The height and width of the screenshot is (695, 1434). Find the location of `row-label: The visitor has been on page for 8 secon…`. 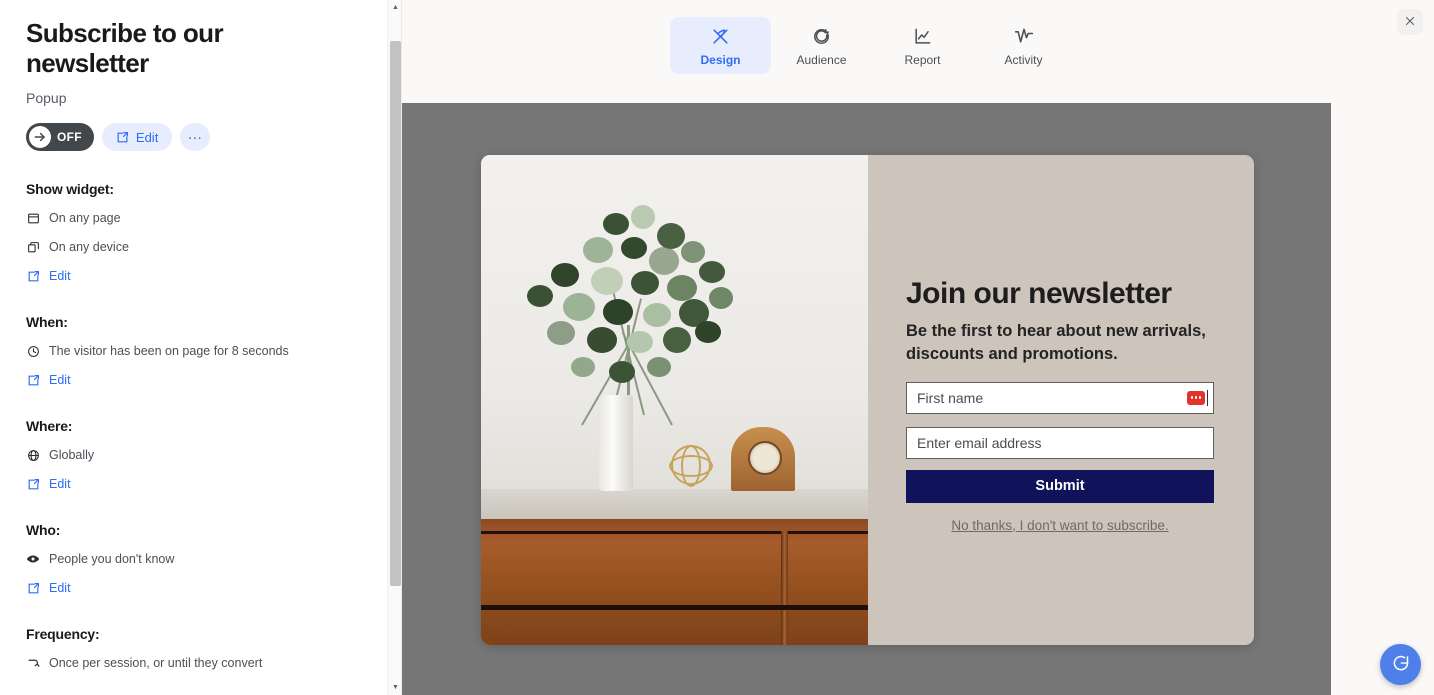

row-label: The visitor has been on page for 8 secon… is located at coordinates (169, 351).